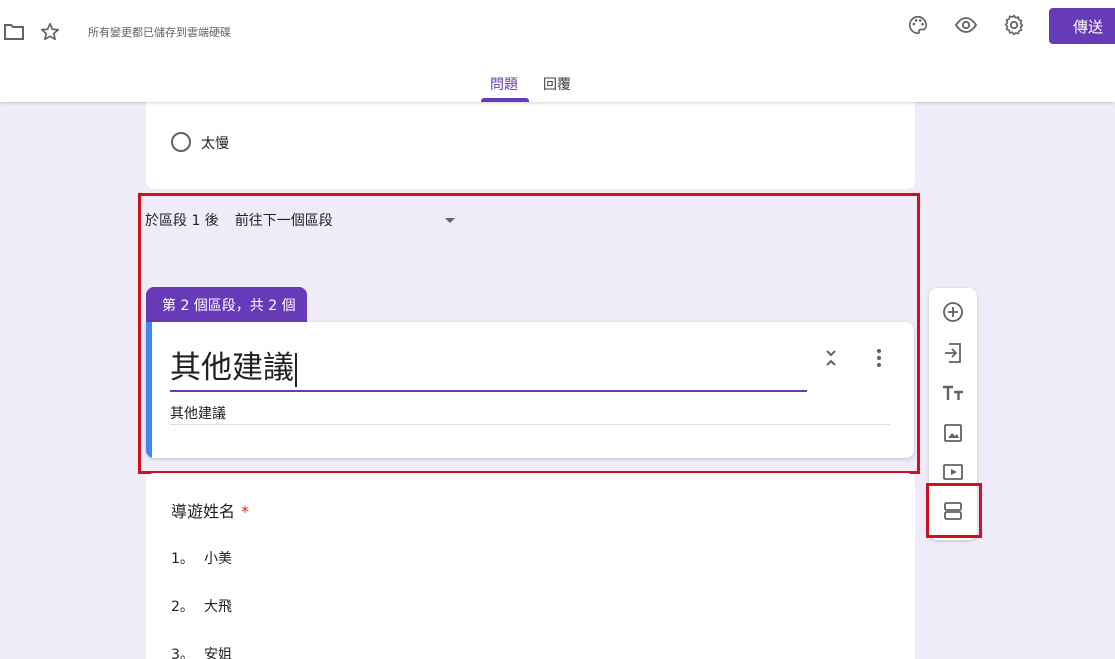 The width and height of the screenshot is (1115, 659). I want to click on tab-questions: 問題, so click(504, 84).